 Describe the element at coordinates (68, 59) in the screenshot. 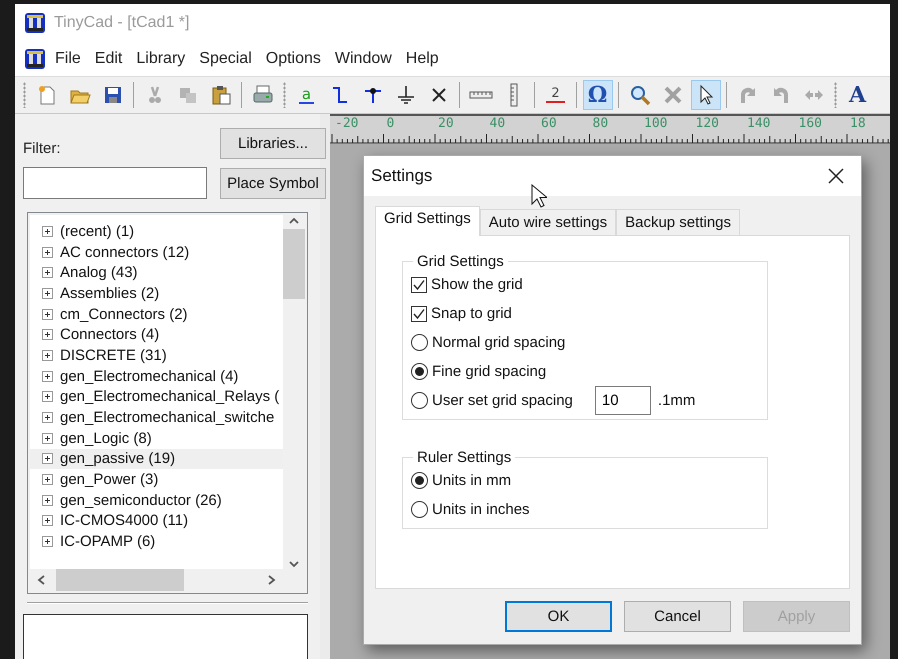

I see `menu-item: File` at that location.